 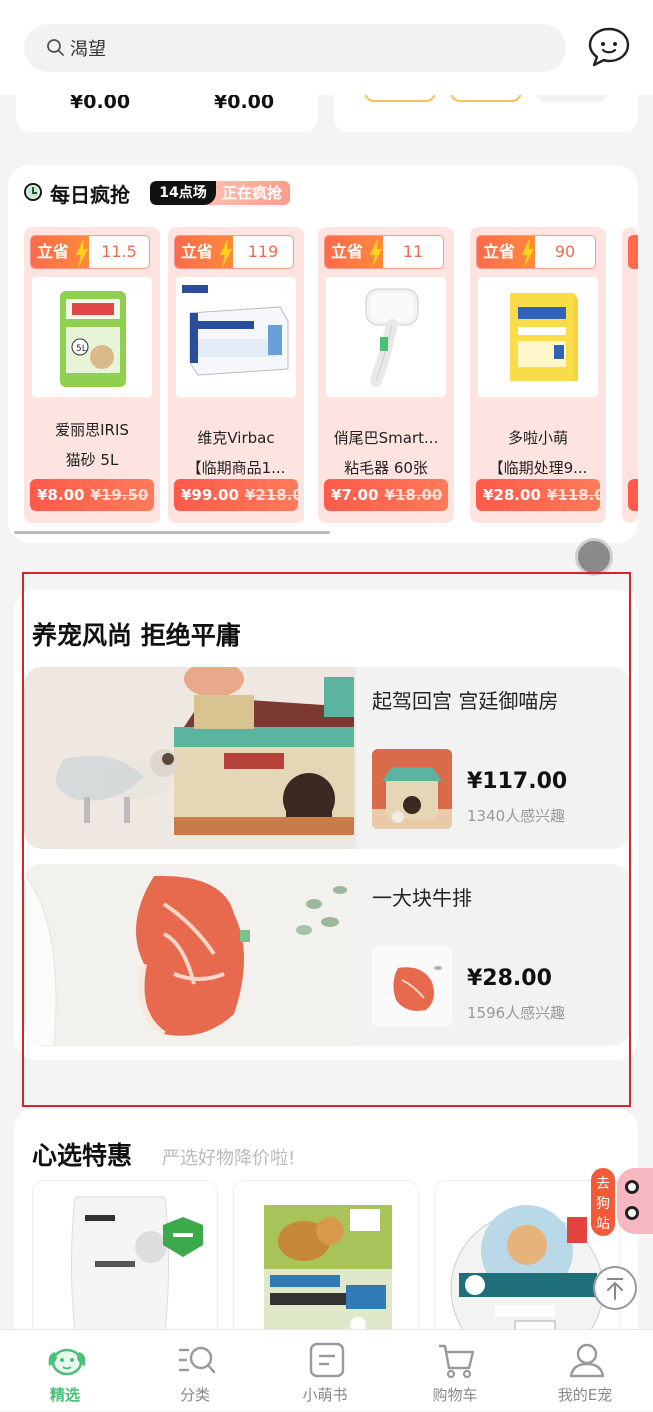 What do you see at coordinates (327, 1360) in the screenshot?
I see `notebook-icon` at bounding box center [327, 1360].